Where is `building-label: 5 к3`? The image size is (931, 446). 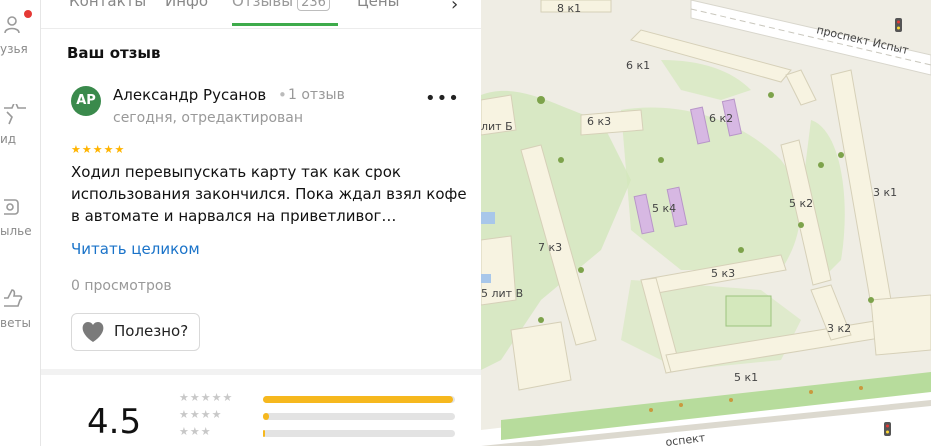
building-label: 5 к3 is located at coordinates (723, 273).